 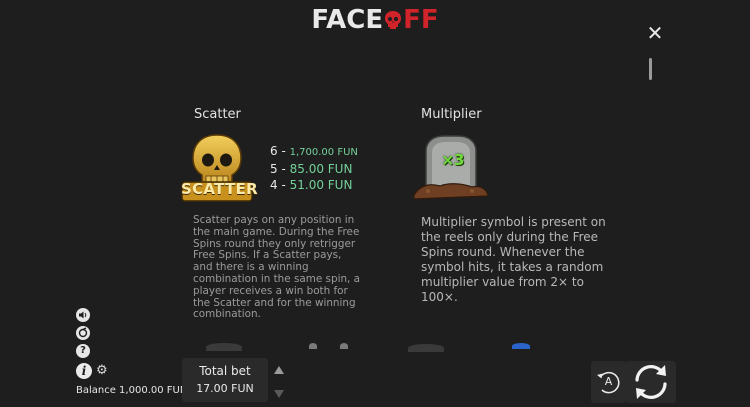 What do you see at coordinates (270, 290) in the screenshot?
I see `description-line: player receives a win both for` at bounding box center [270, 290].